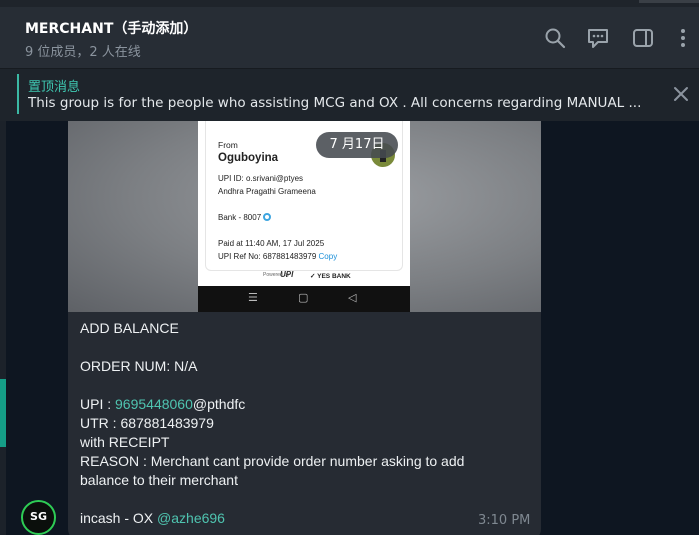  Describe the element at coordinates (349, 34) in the screenshot. I see `chat-header: MERCHANT（手动添加） 9 位成员，2 人在线` at that location.